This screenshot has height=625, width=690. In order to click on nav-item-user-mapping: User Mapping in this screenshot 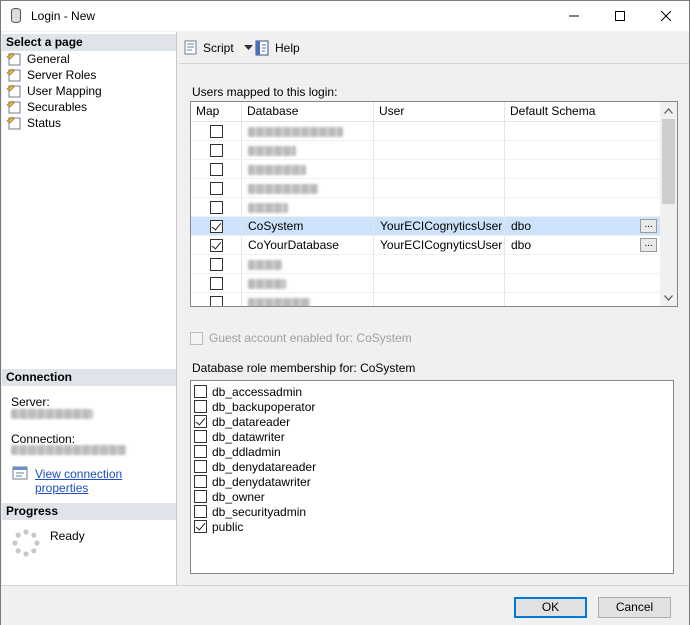, I will do `click(54, 91)`.